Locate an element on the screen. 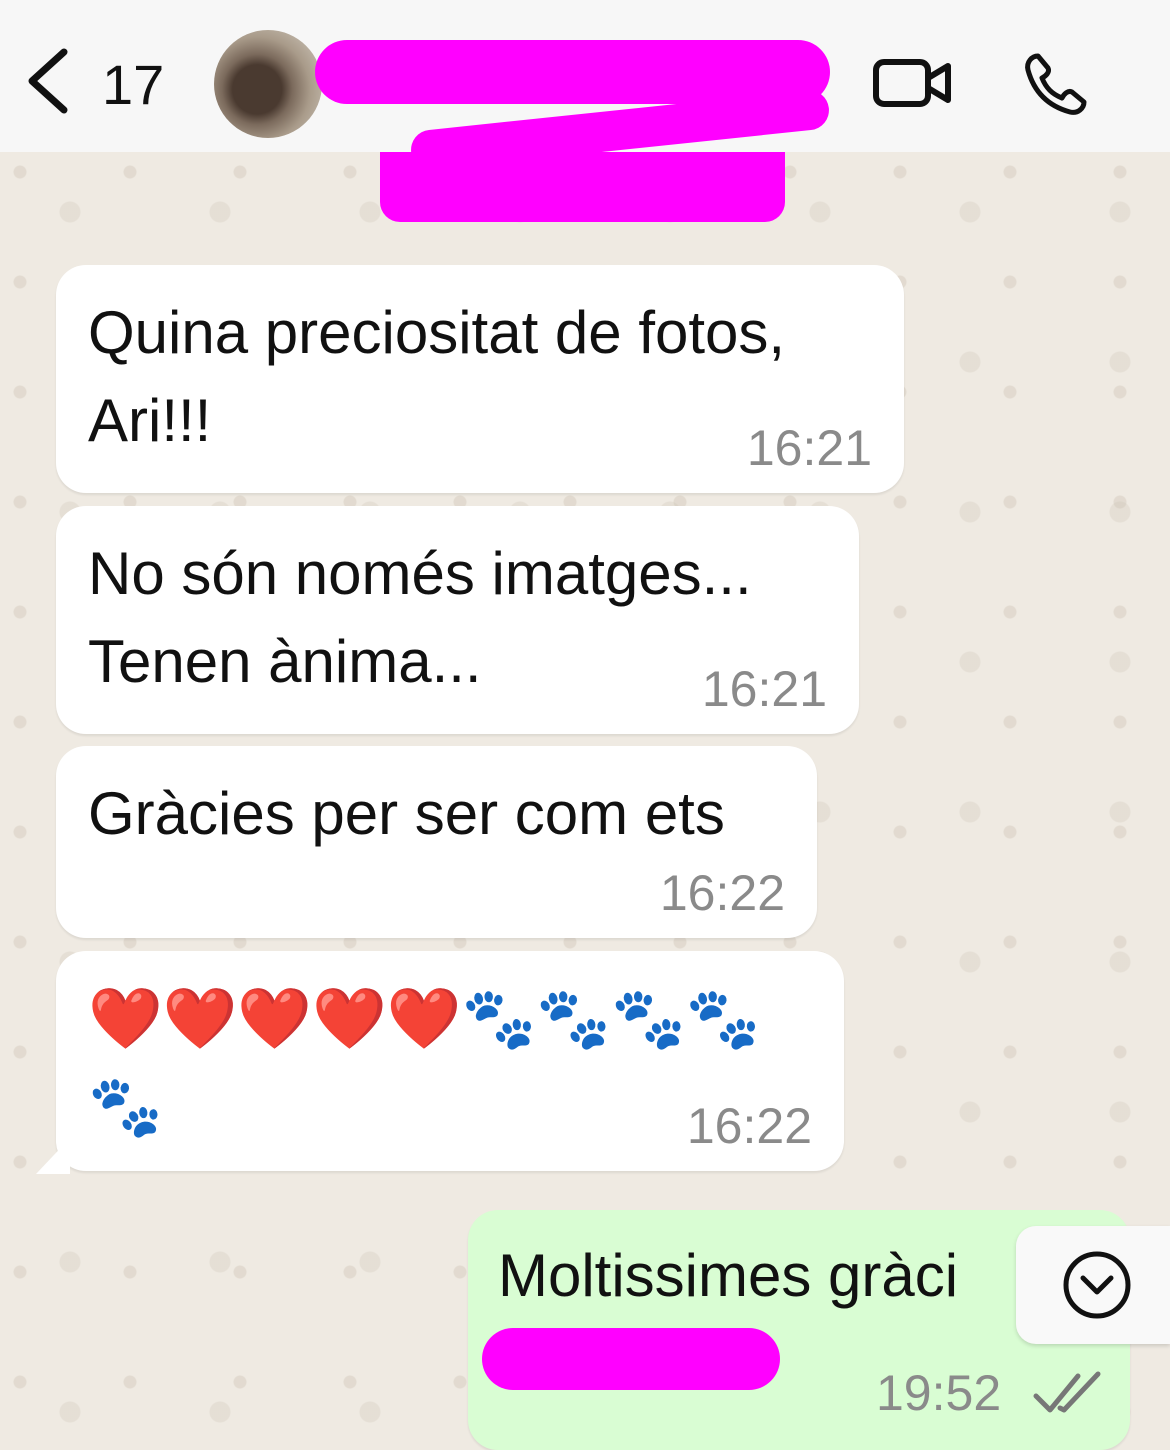 Image resolution: width=1170 pixels, height=1450 pixels. chevron-left-icon is located at coordinates (48, 81).